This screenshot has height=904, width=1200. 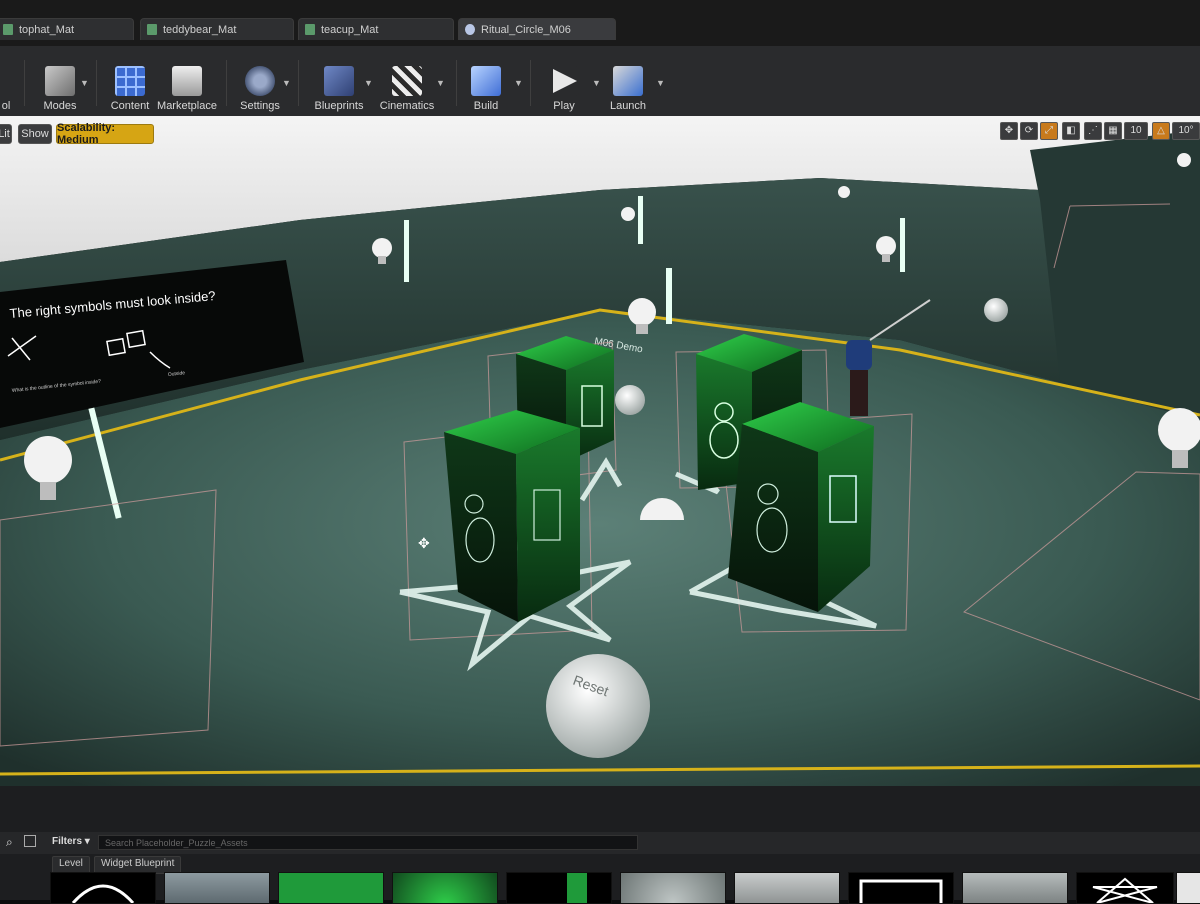 I want to click on scalability-button: Scalability: Medium, so click(x=105, y=134).